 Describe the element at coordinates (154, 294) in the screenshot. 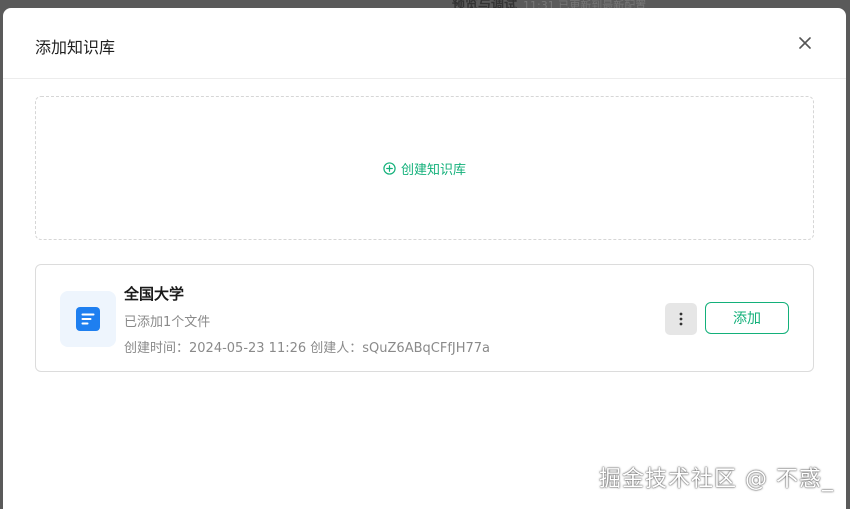

I see `knowledge-base-name: 全国大学` at that location.